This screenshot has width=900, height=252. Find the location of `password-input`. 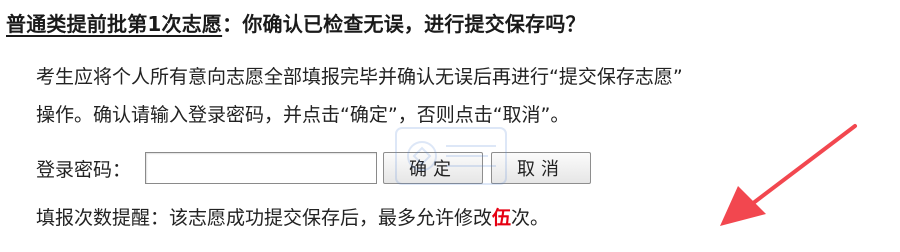

password-input is located at coordinates (261, 168).